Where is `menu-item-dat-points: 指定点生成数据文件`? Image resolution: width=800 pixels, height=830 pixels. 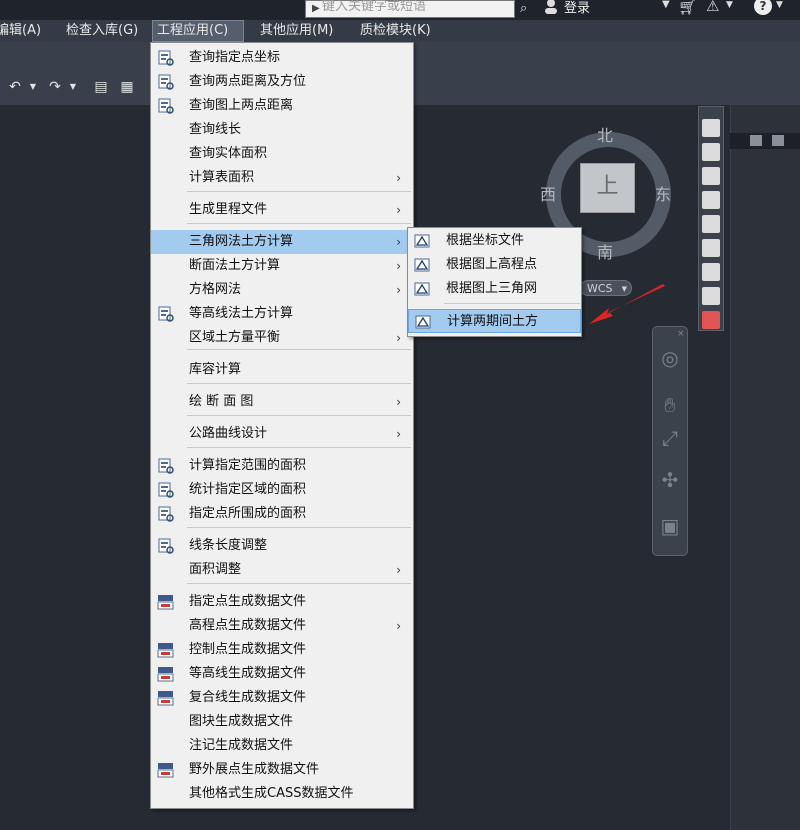
menu-item-dat-points: 指定点生成数据文件 is located at coordinates (282, 602).